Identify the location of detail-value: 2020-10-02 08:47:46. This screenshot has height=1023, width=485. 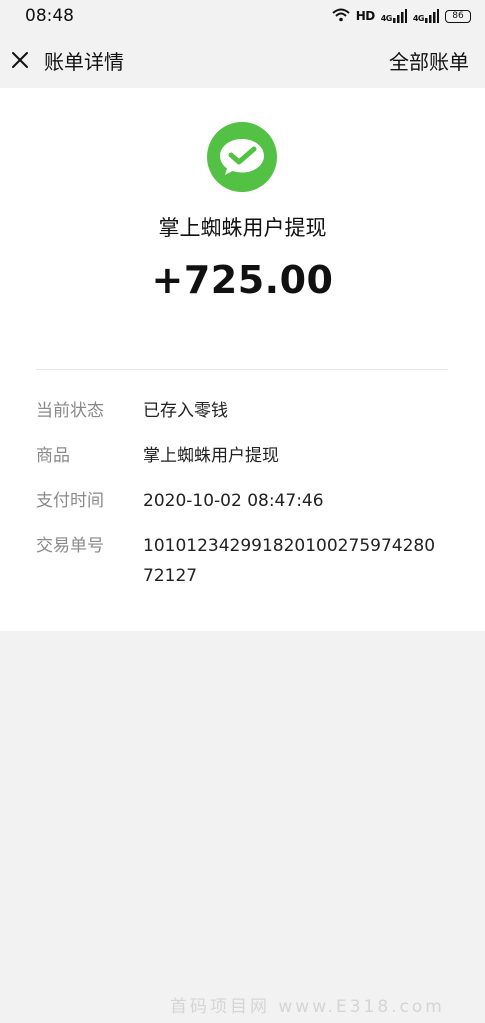
(233, 501).